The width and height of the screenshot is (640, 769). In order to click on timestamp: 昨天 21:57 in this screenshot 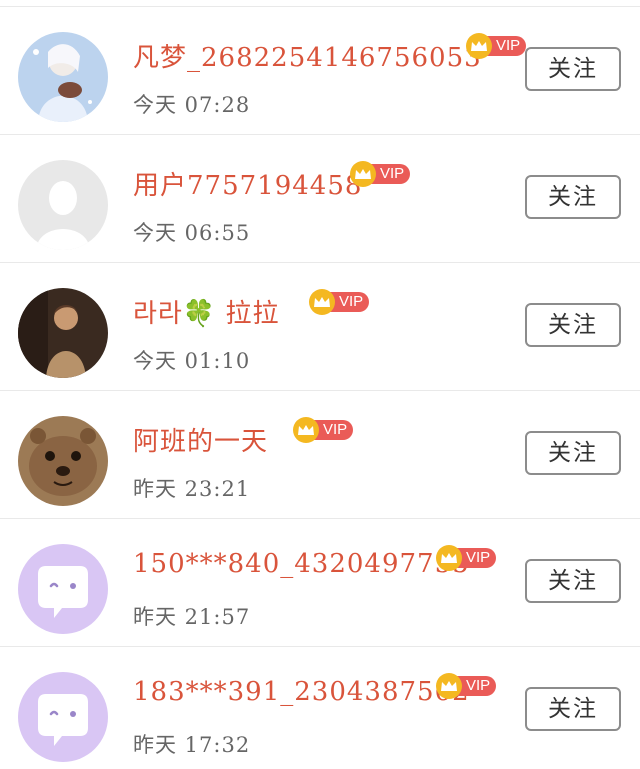, I will do `click(192, 617)`.